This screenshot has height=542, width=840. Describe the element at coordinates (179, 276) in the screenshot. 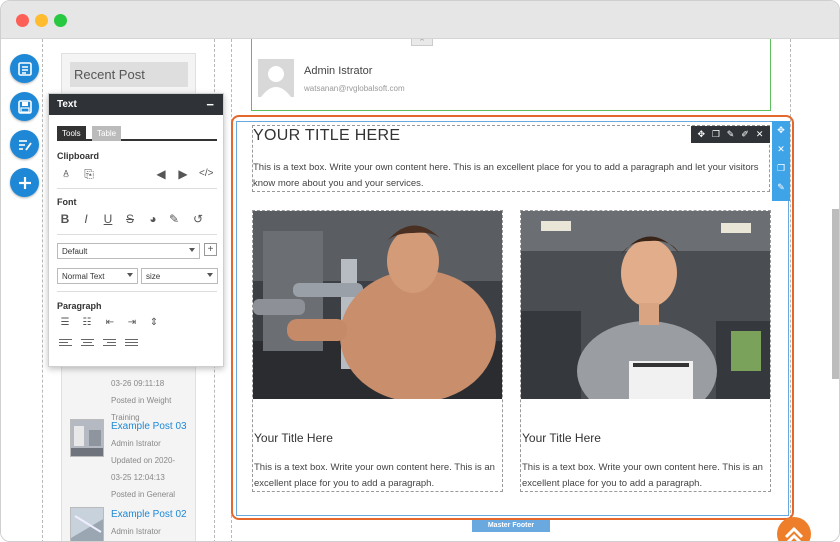

I see `font-size-select: size` at that location.